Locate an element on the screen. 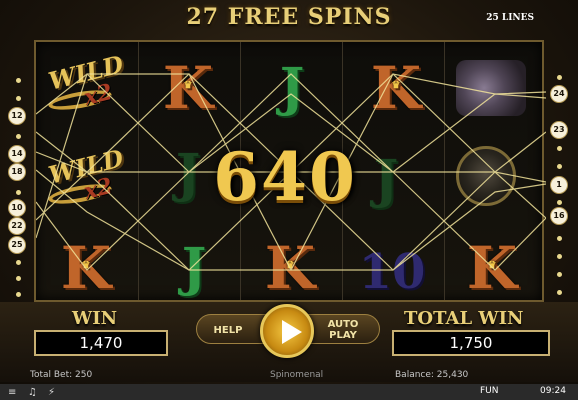 This screenshot has height=400, width=578. payline-badge-right: 16 is located at coordinates (559, 216).